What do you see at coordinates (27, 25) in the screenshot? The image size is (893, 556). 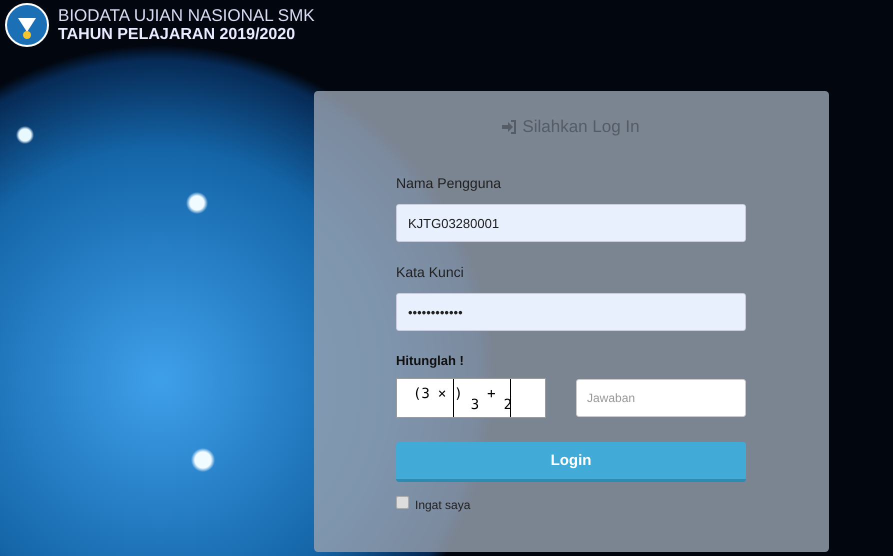 I see `emblem-icon` at bounding box center [27, 25].